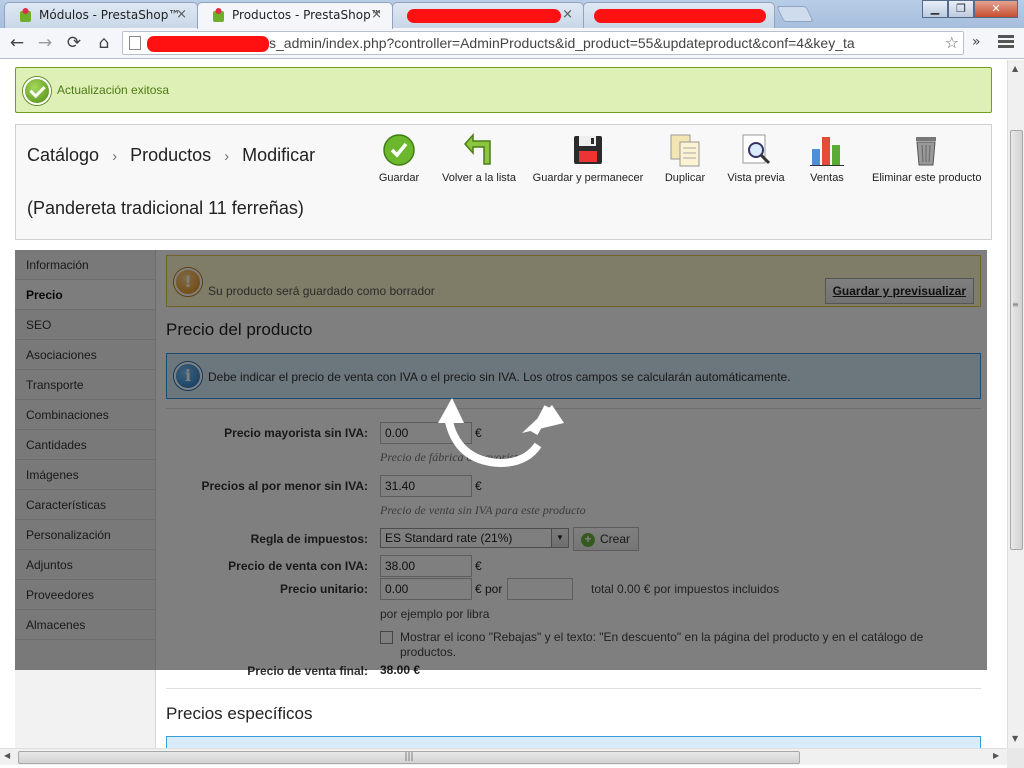 The image size is (1024, 768). I want to click on save-and-stay-button: Guardar y permanecer, so click(588, 158).